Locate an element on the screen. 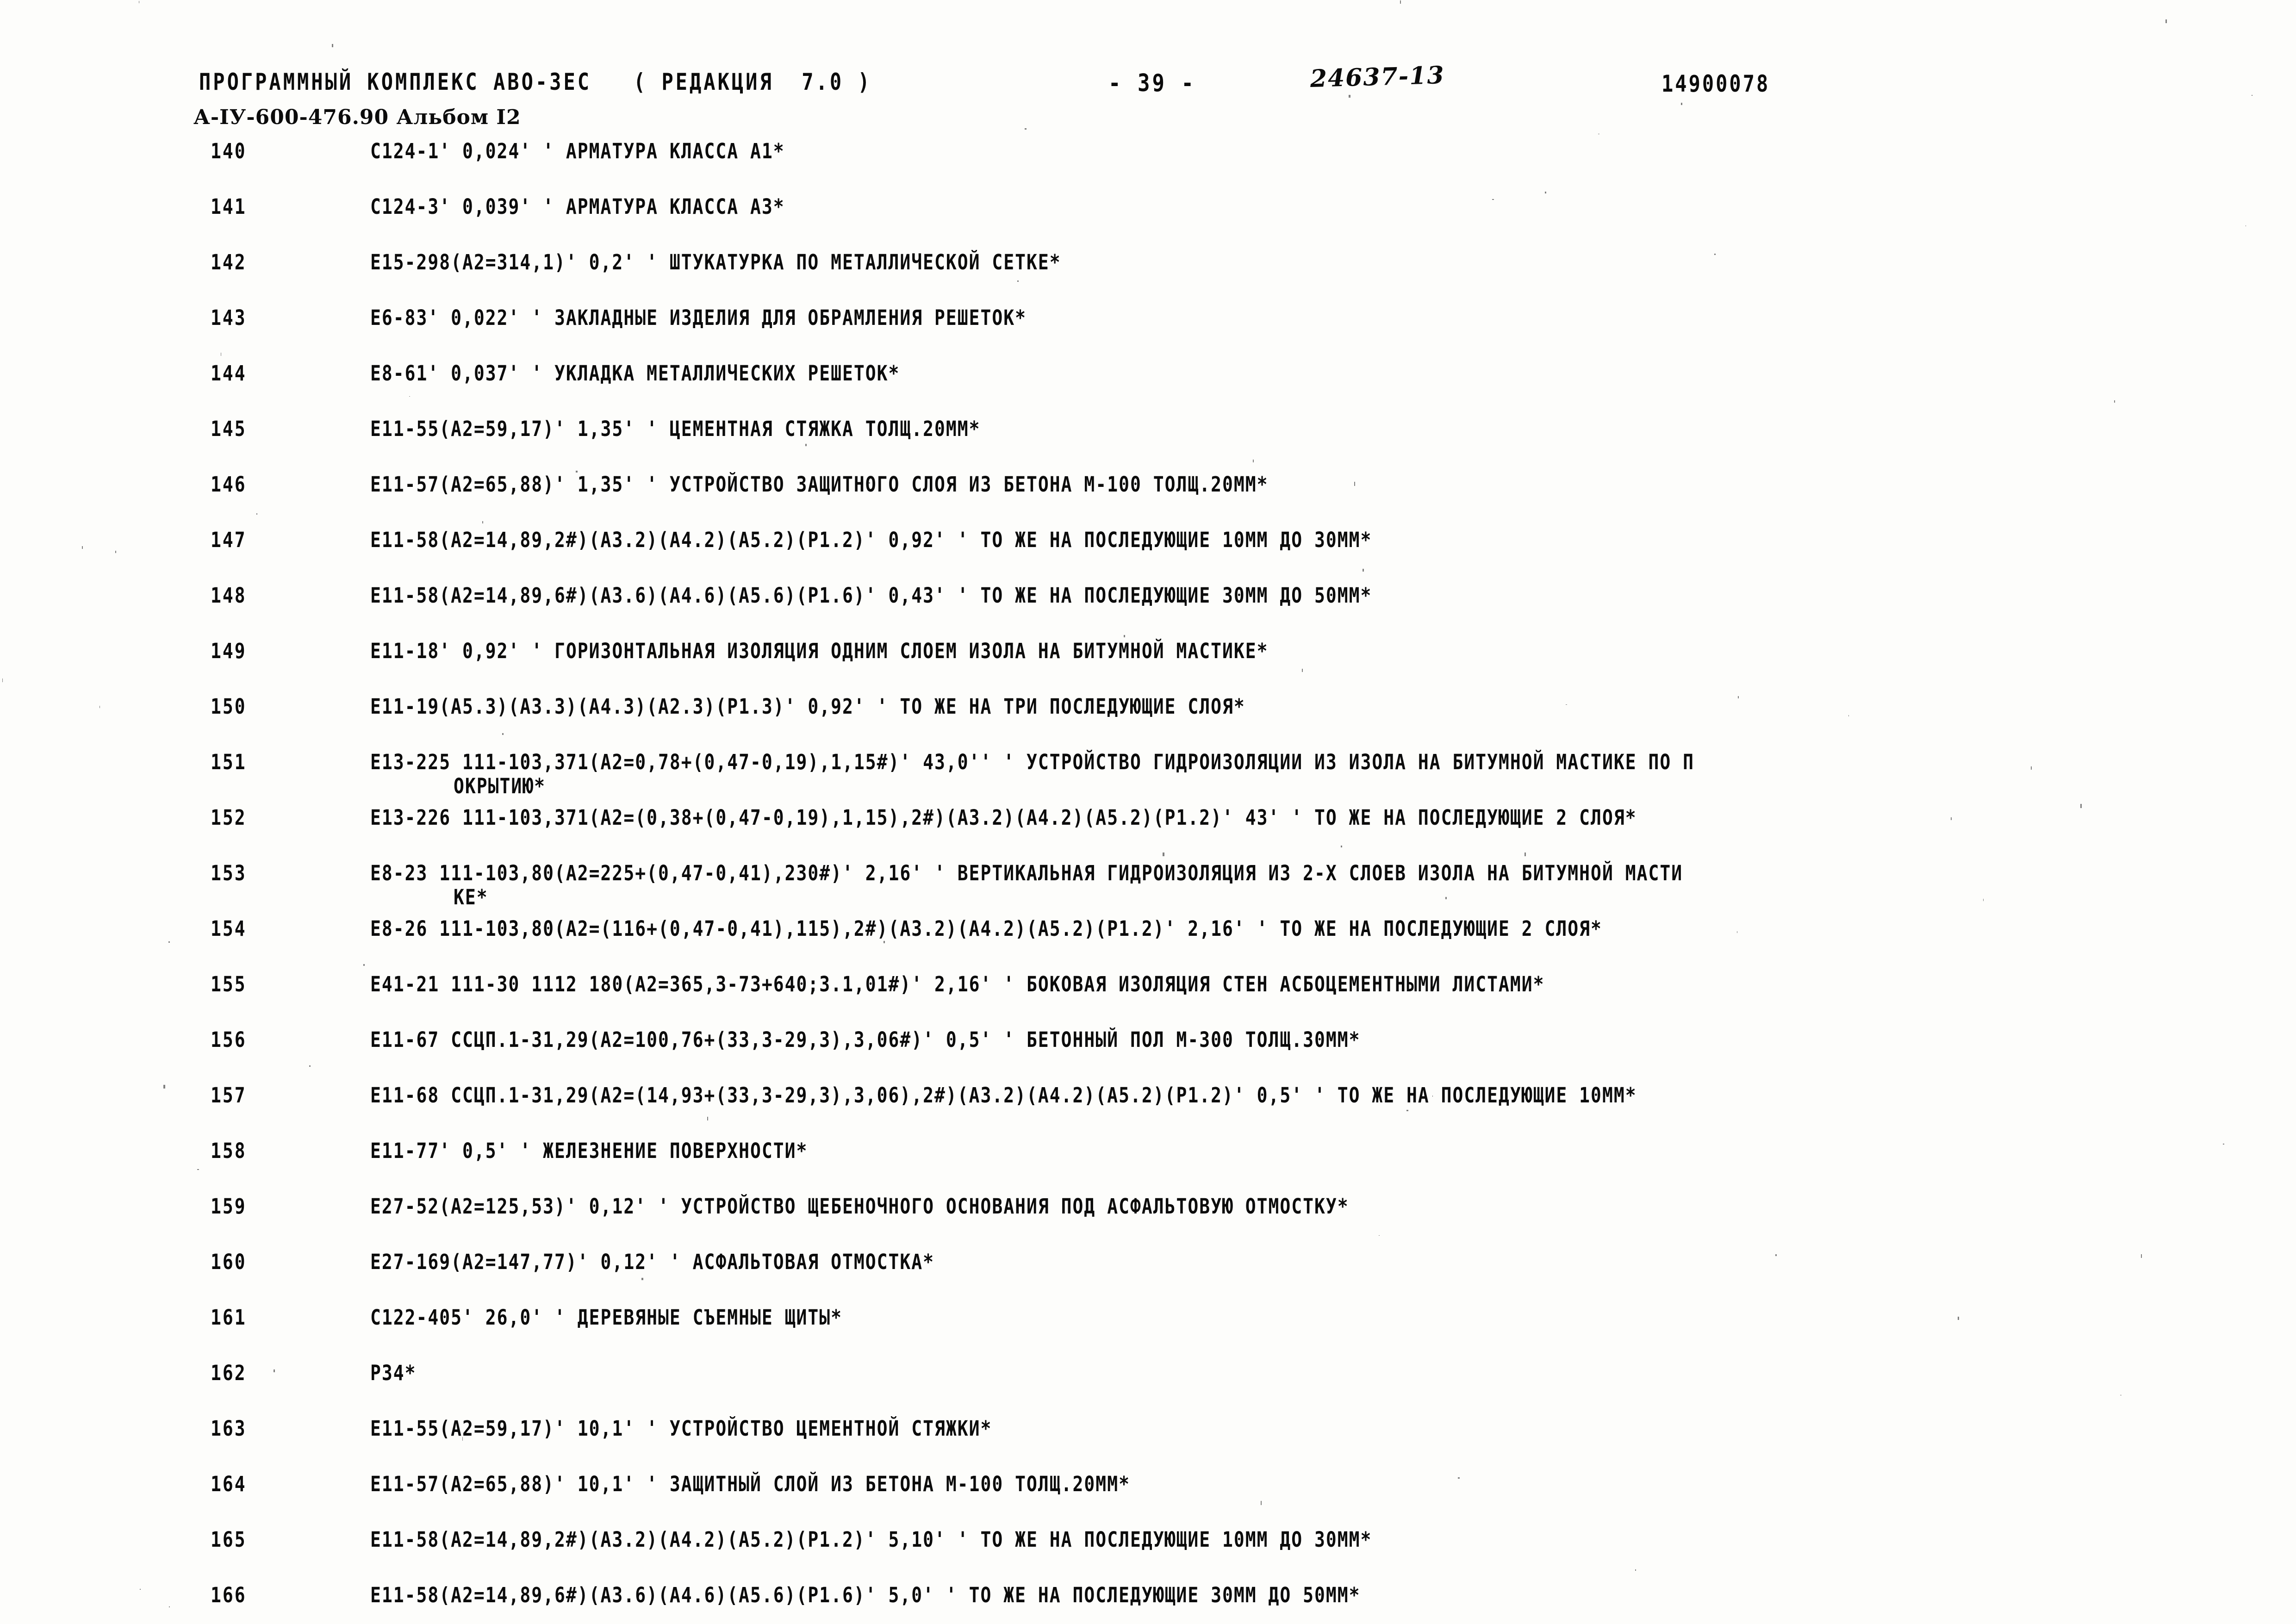 This screenshot has width=2296, height=1624. row-number: 156 is located at coordinates (229, 1039).